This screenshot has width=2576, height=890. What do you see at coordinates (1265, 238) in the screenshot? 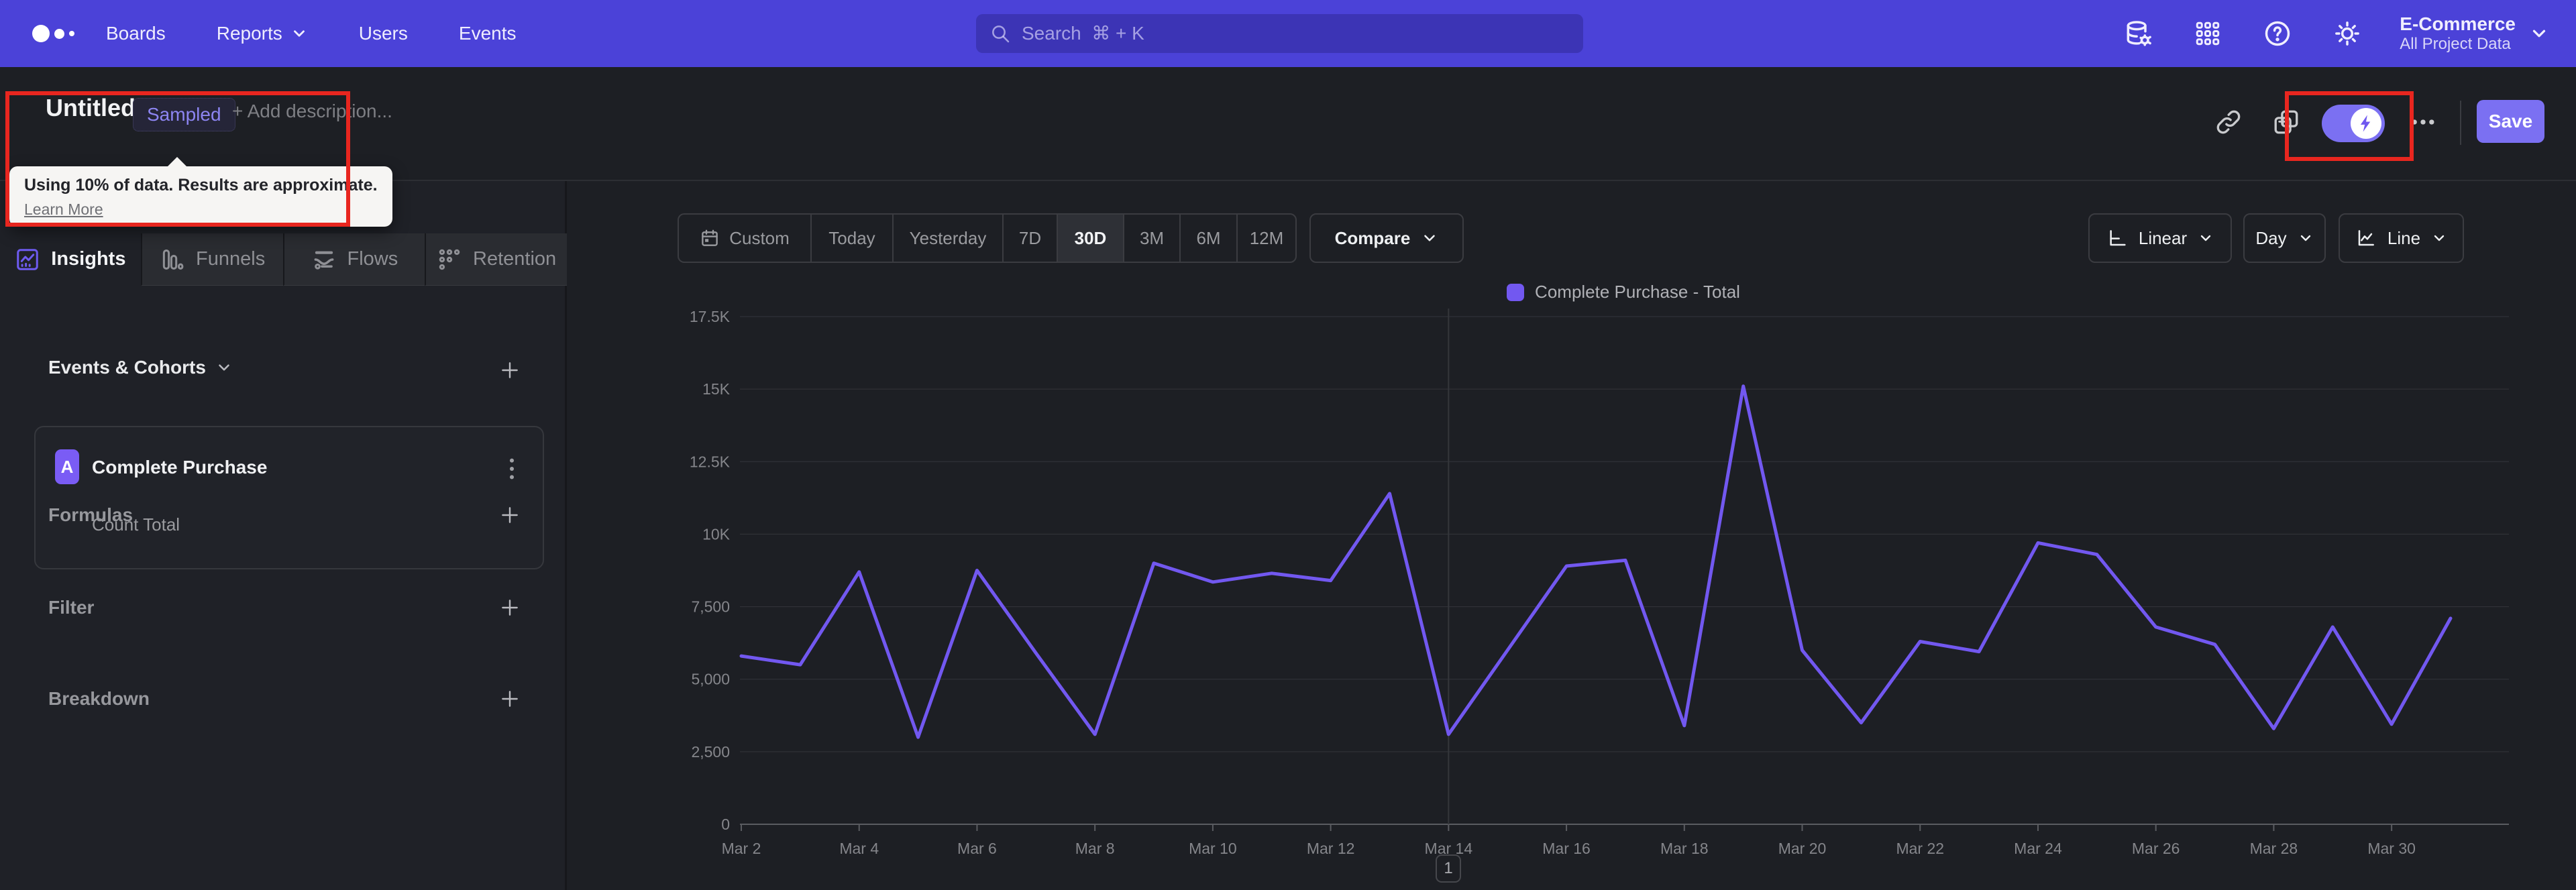
I see `date-range-12m: 12M` at bounding box center [1265, 238].